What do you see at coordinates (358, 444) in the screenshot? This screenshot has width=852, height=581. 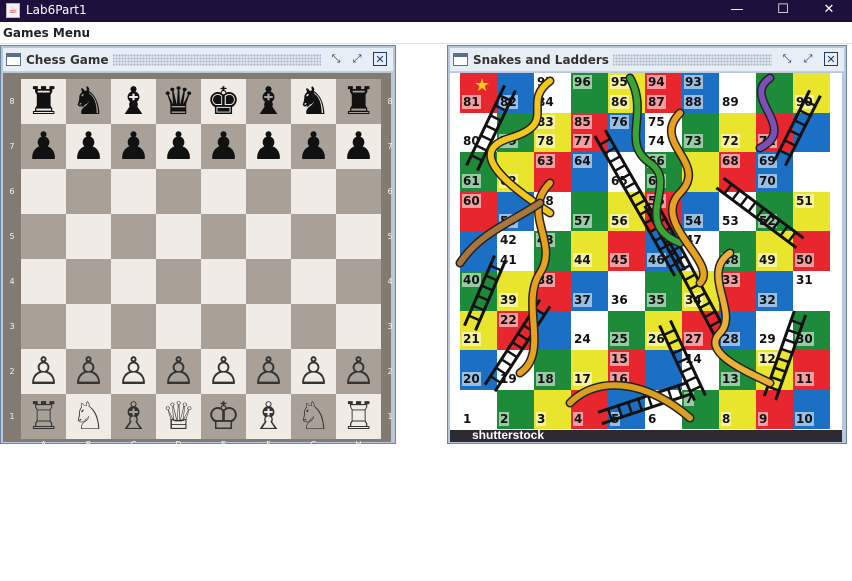 I see `file-label: H` at bounding box center [358, 444].